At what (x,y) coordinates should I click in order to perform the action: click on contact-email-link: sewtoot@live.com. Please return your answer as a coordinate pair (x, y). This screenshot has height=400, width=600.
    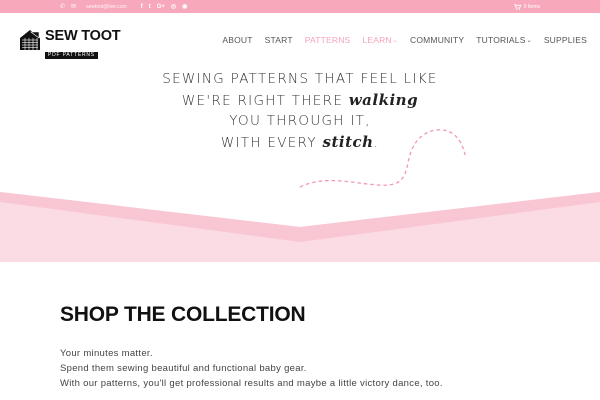
    Looking at the image, I should click on (106, 7).